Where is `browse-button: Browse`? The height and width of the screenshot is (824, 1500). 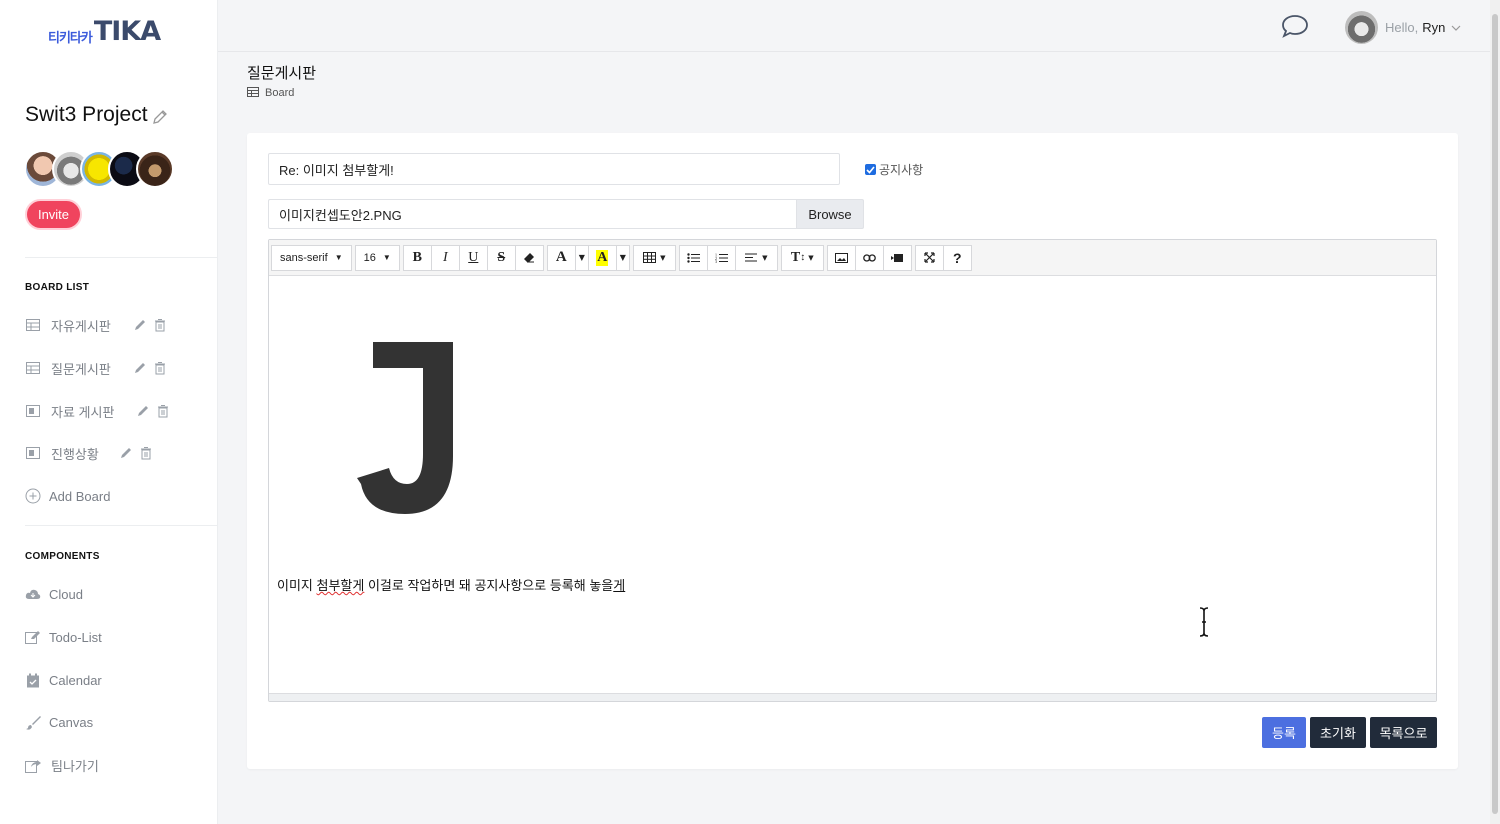 browse-button: Browse is located at coordinates (830, 214).